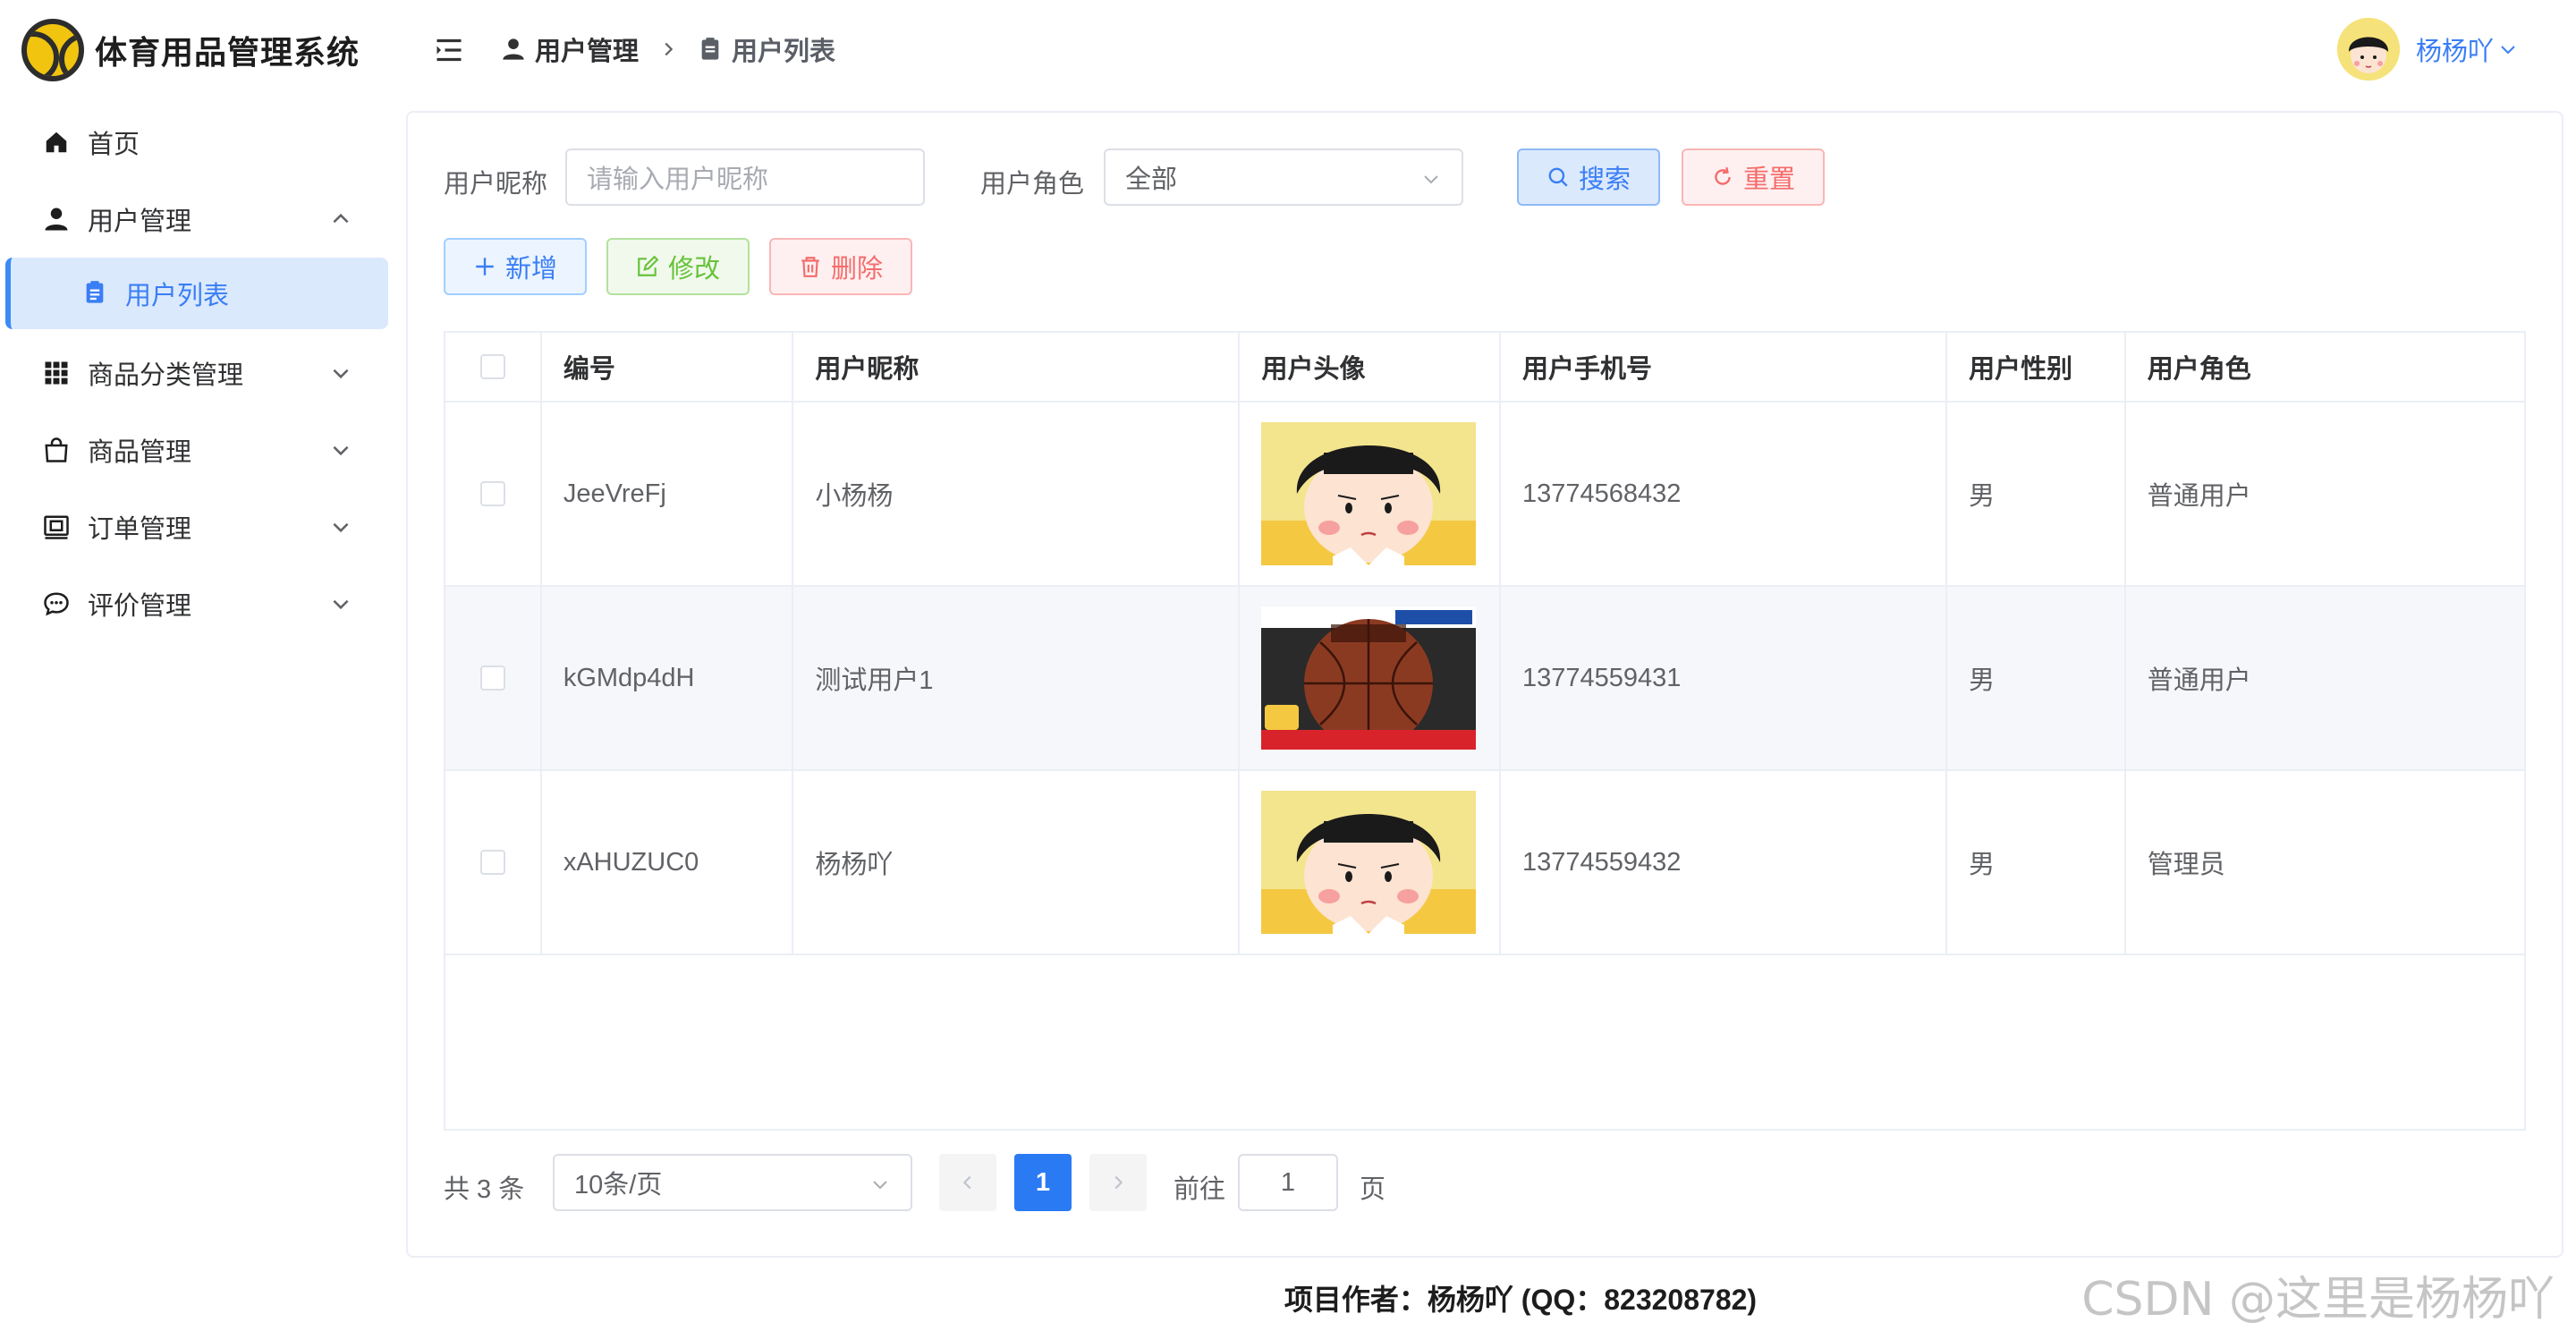 This screenshot has height=1331, width=2576. I want to click on cell-nickname: 测试用户1, so click(1017, 678).